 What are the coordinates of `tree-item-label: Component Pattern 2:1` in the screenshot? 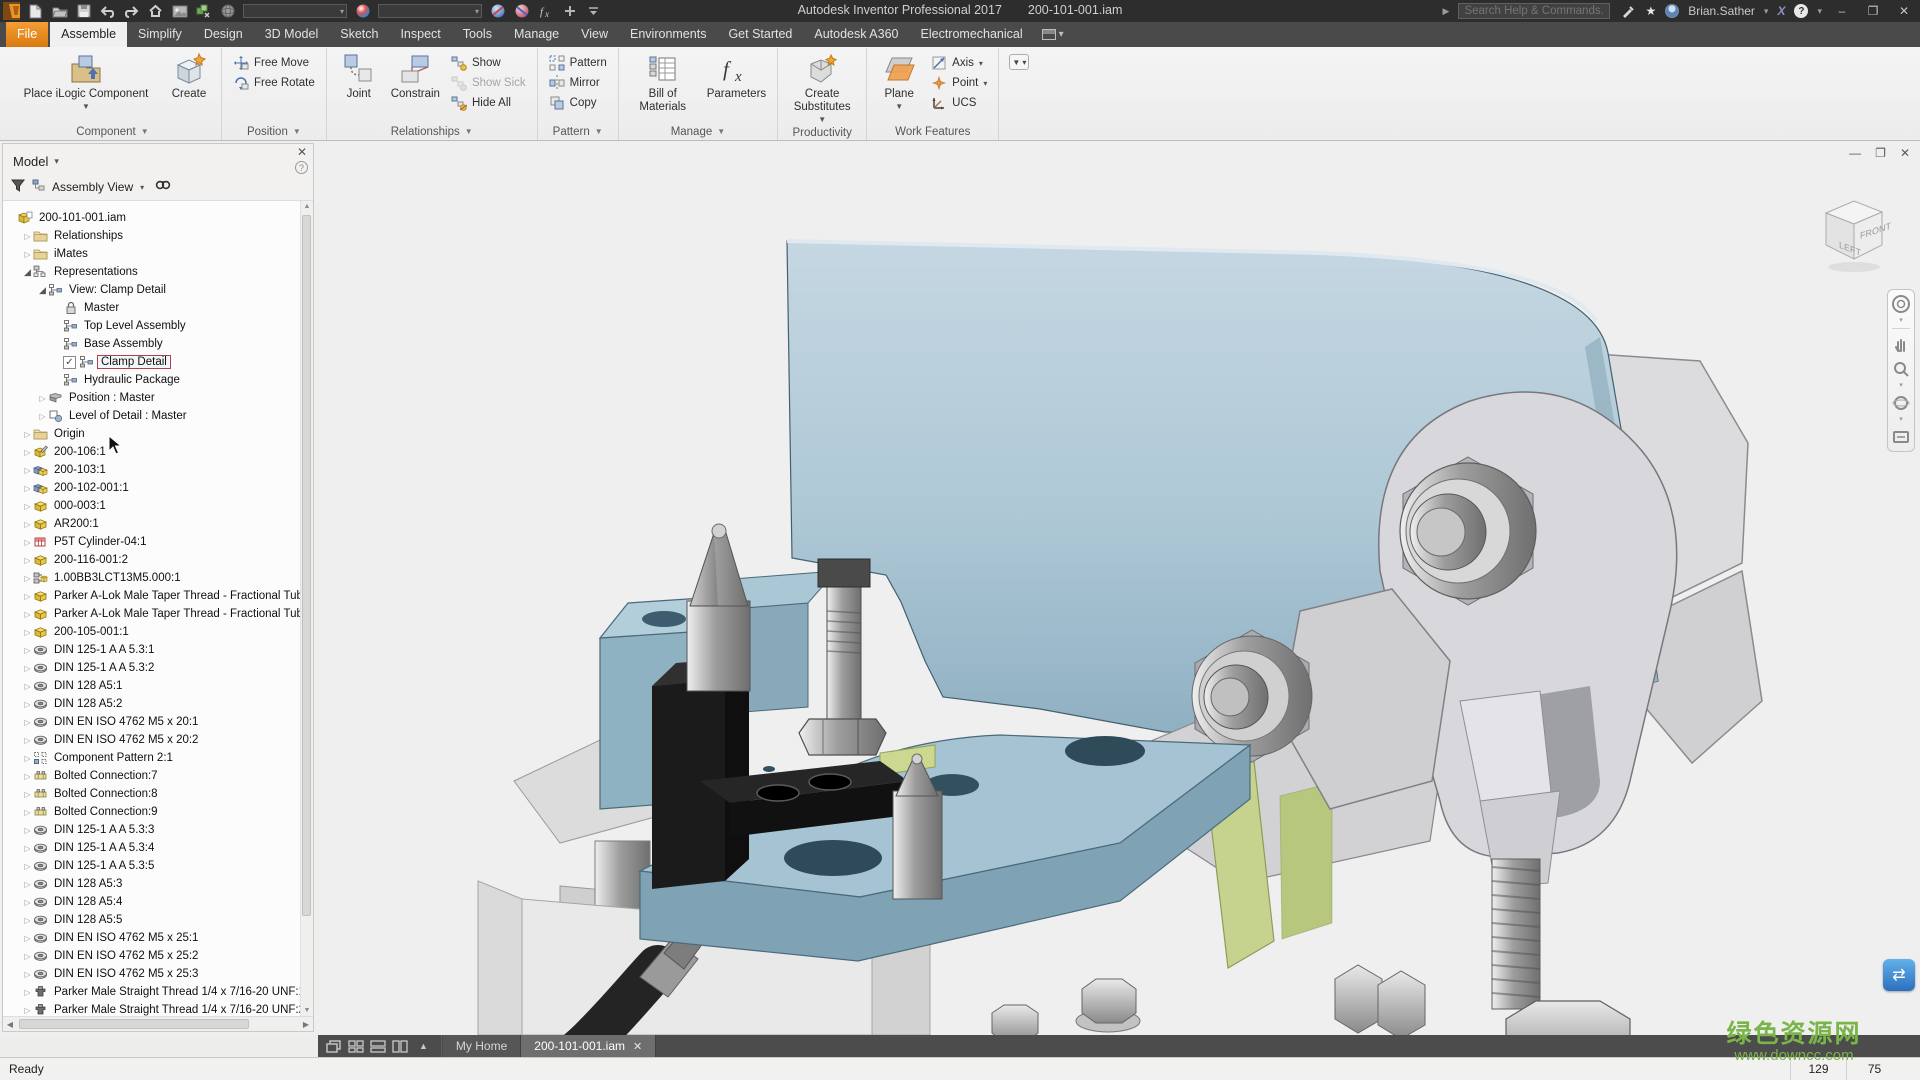 It's located at (113, 758).